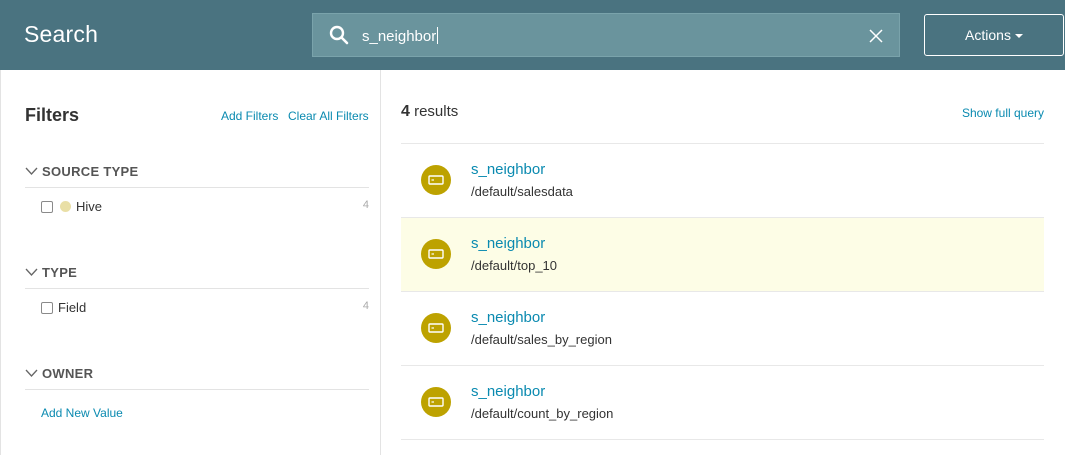  I want to click on field-checkbox, so click(47, 308).